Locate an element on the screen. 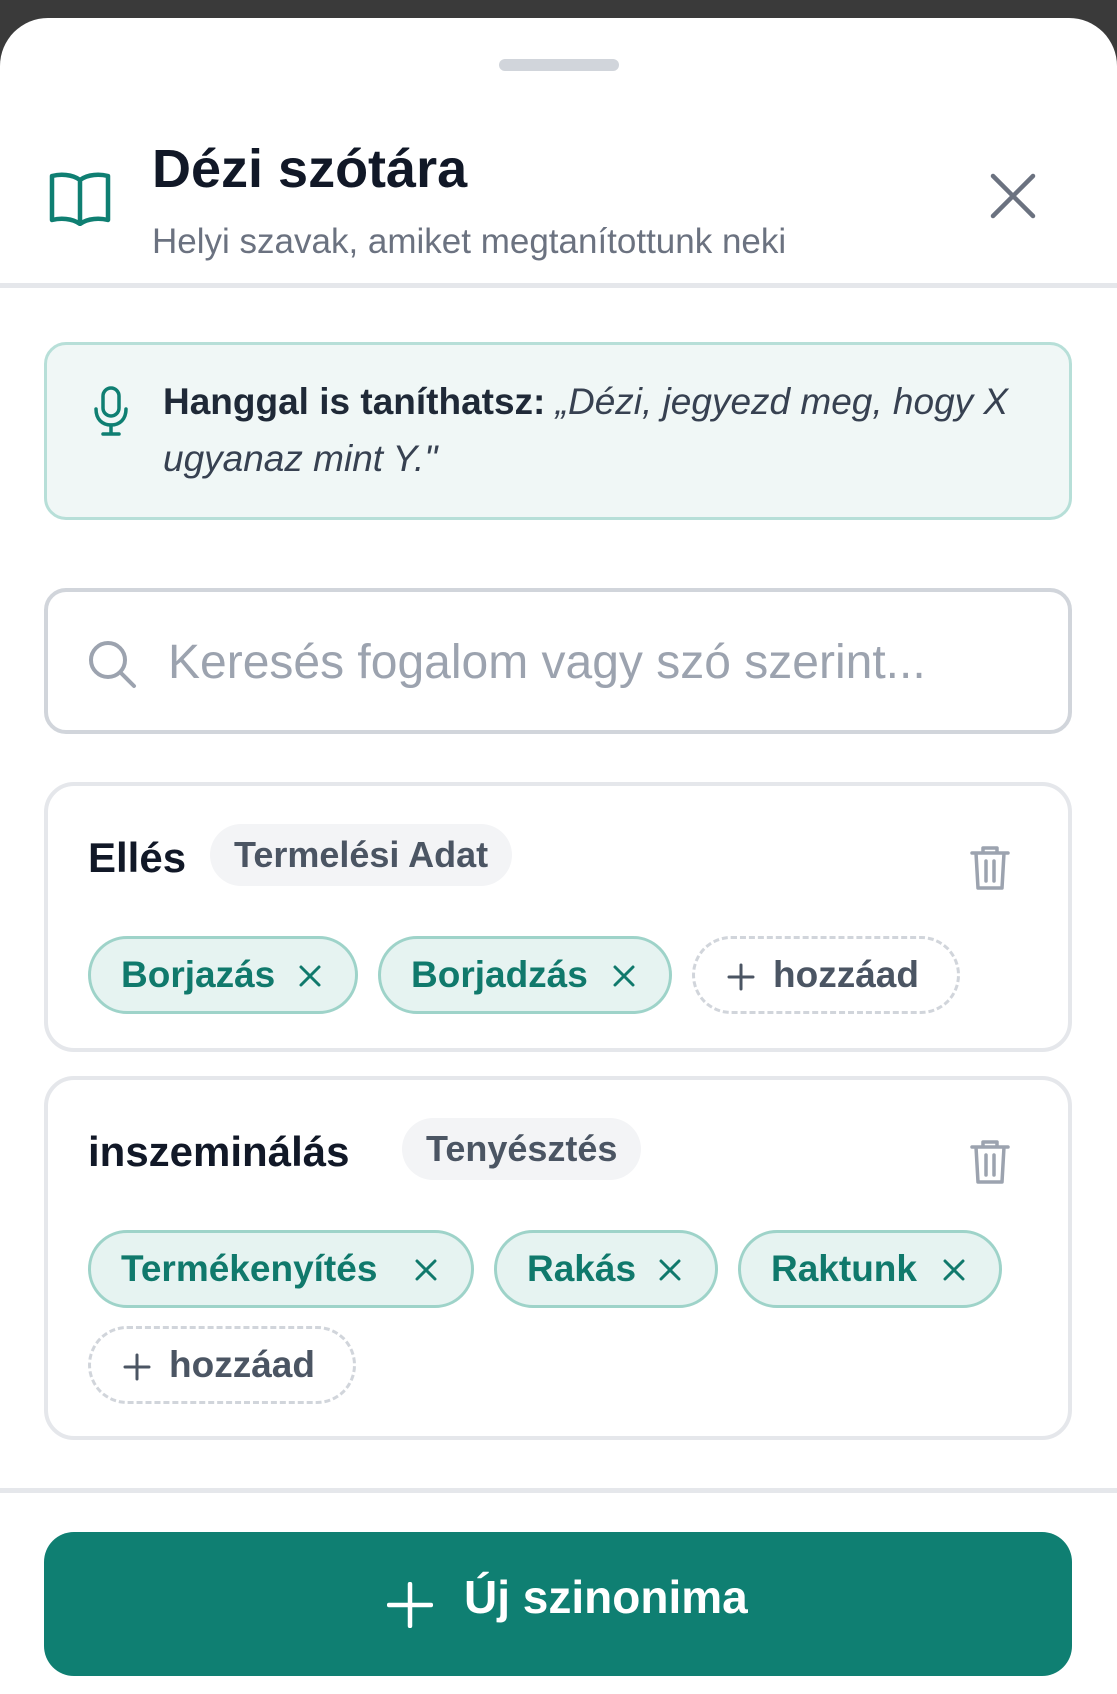  new-synonym-label: Új szinonima is located at coordinates (606, 1597).